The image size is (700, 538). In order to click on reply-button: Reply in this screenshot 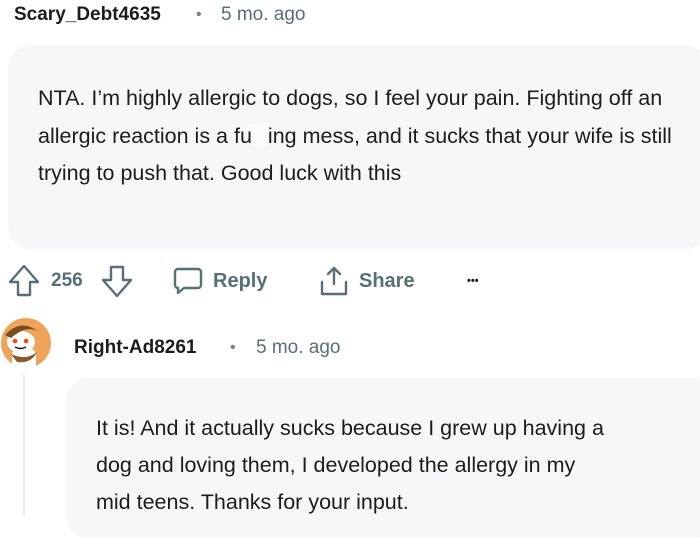, I will do `click(219, 281)`.